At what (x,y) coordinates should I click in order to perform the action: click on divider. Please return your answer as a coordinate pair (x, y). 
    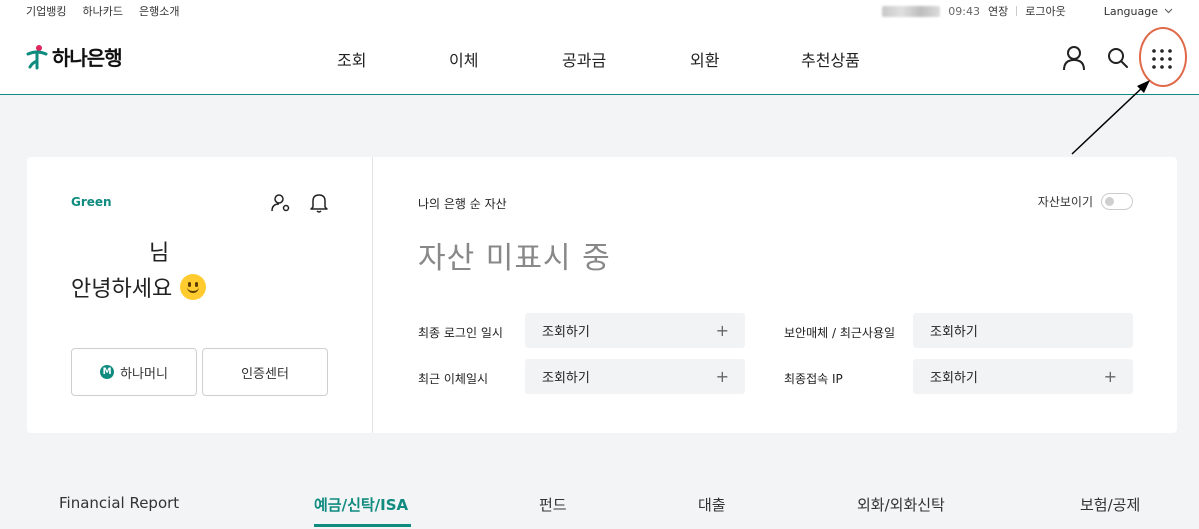
    Looking at the image, I should click on (1017, 11).